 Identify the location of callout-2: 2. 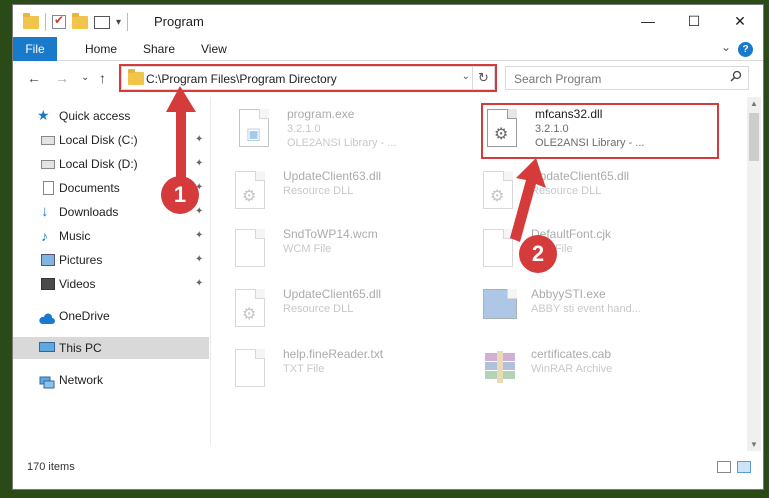
(538, 254).